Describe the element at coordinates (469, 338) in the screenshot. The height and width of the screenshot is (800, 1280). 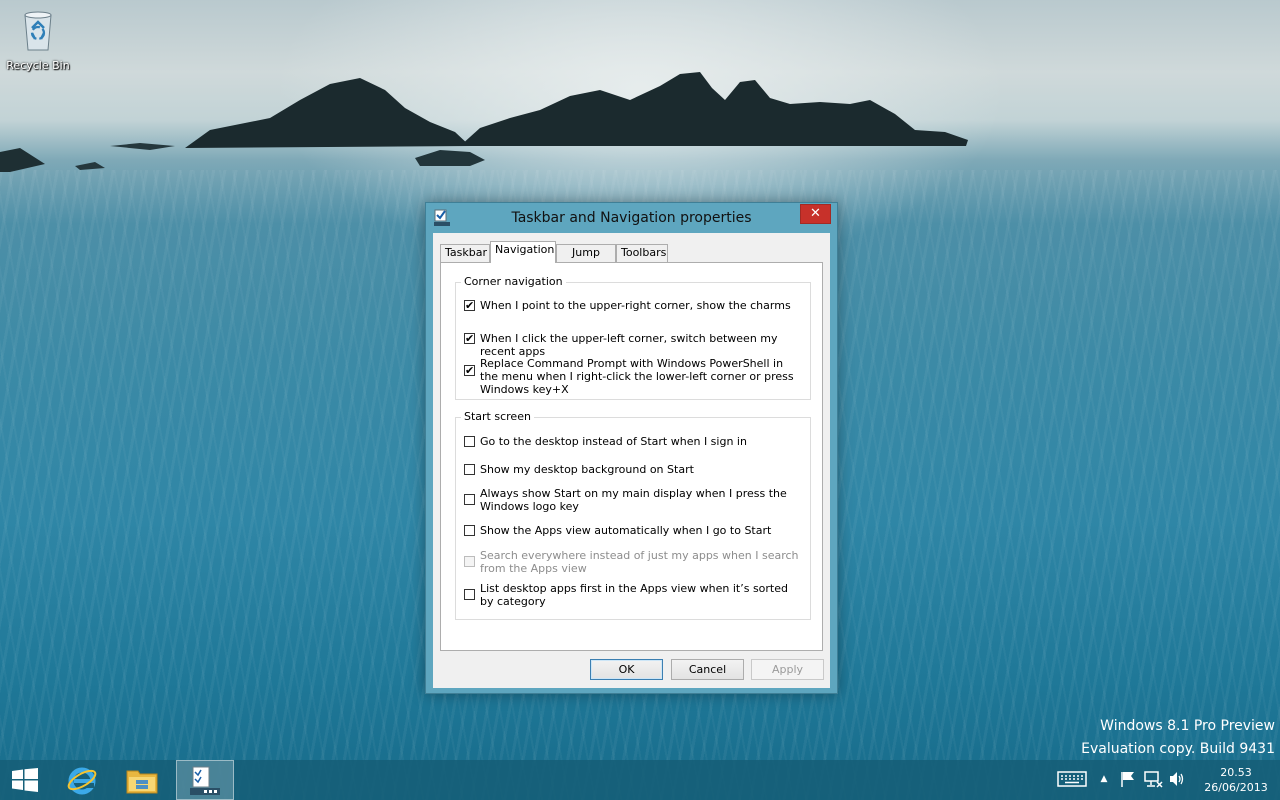
I see `switch-recent-apps-checkbox: ✔` at that location.